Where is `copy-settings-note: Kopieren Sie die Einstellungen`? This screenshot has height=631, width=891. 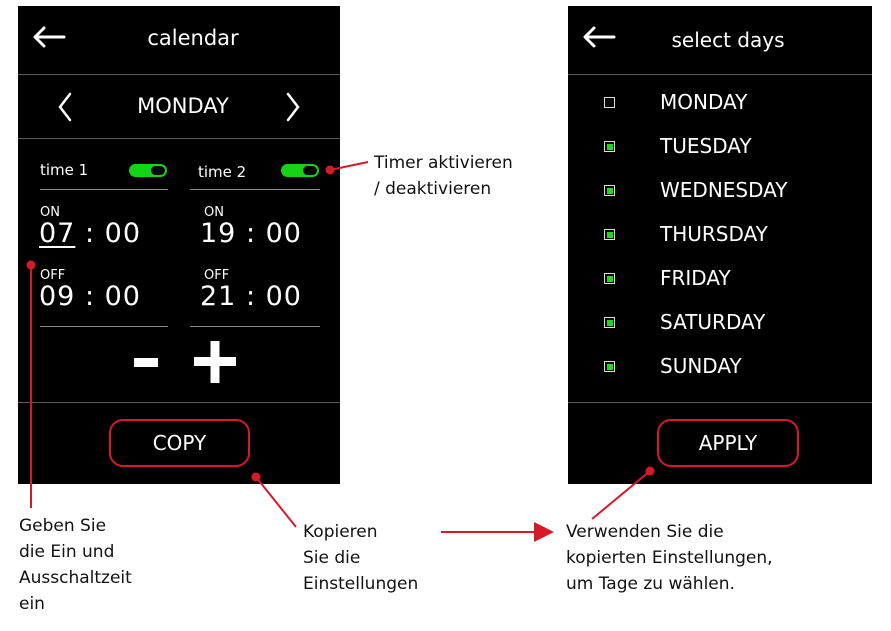
copy-settings-note: Kopieren Sie die Einstellungen is located at coordinates (360, 558).